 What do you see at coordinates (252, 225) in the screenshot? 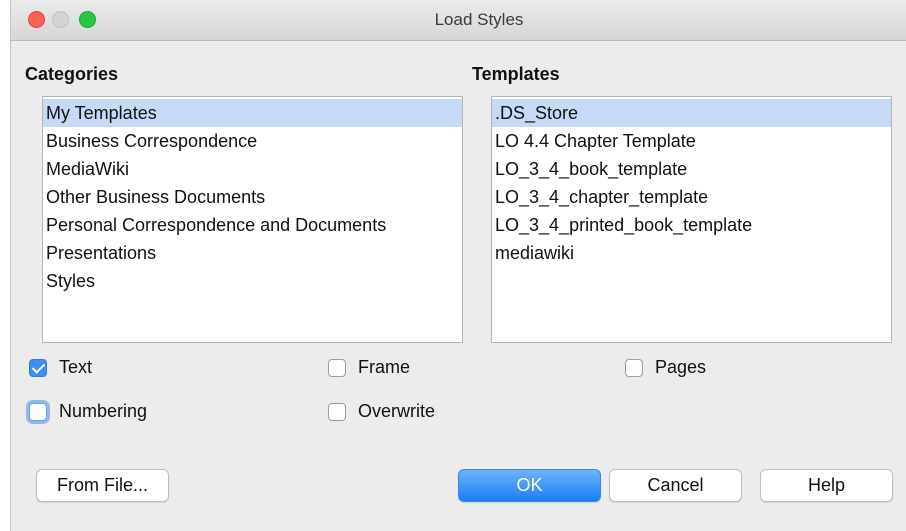
I see `category-item: Personal Correspondence and Documents` at bounding box center [252, 225].